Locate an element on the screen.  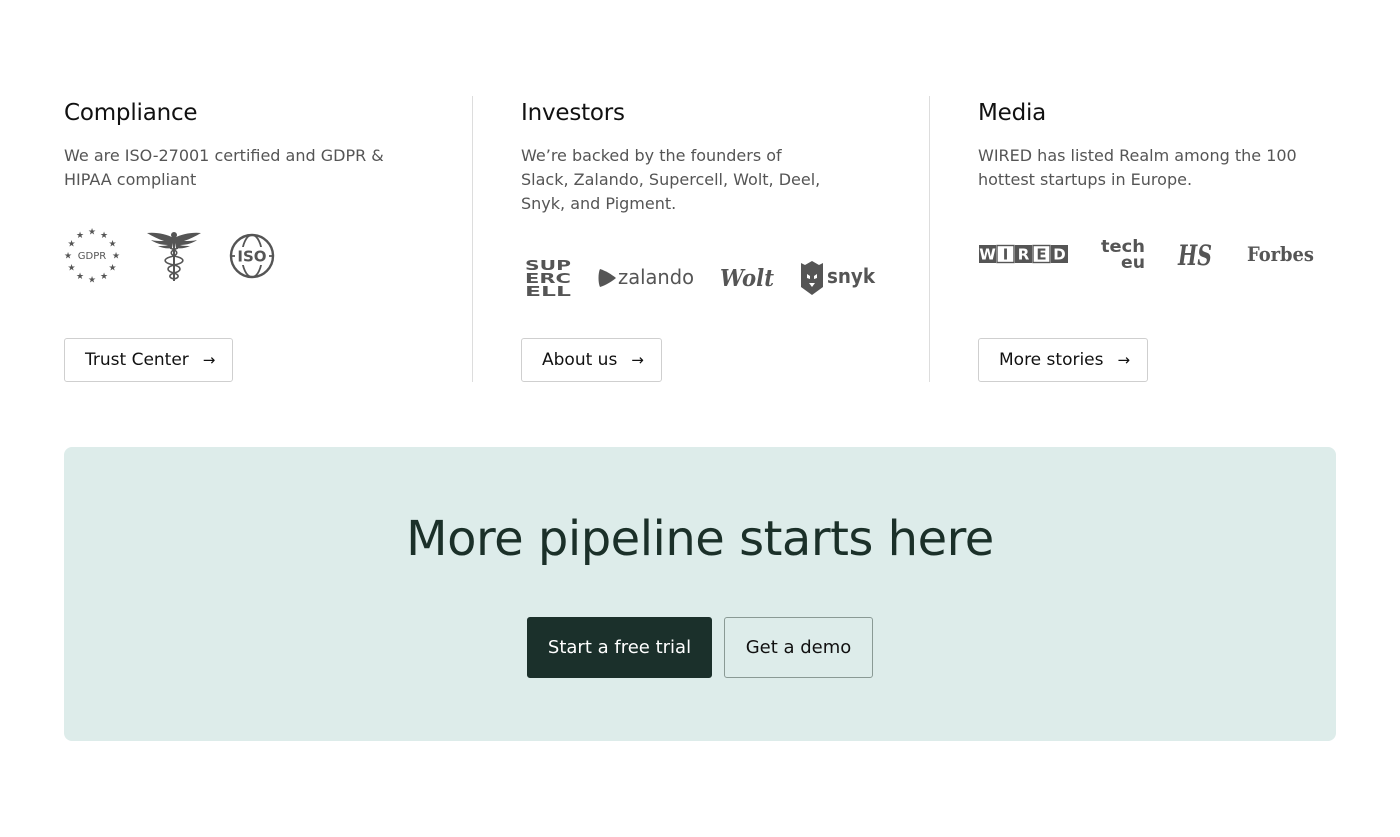
forbes-logo-text: Forbes is located at coordinates (1280, 254).